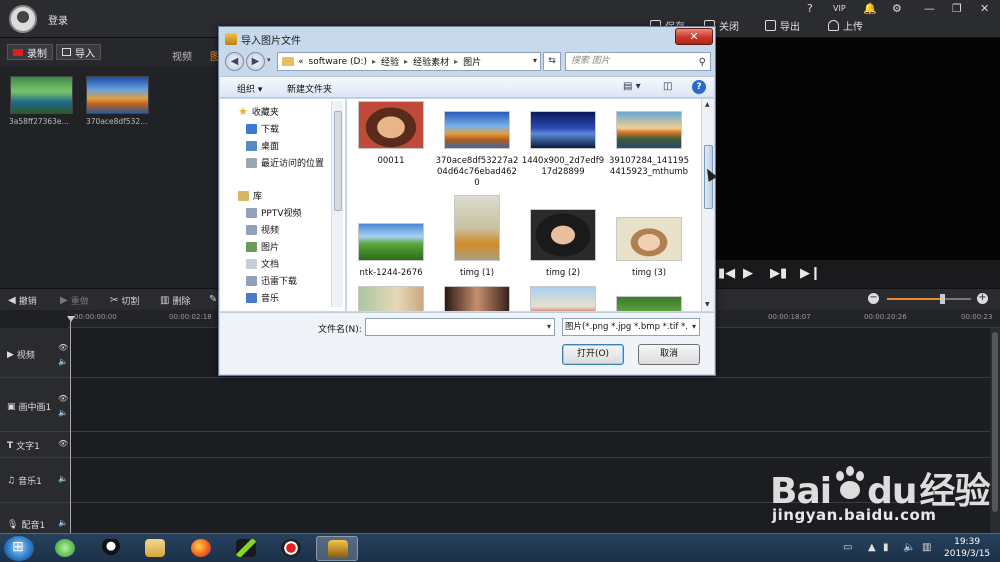  What do you see at coordinates (563, 167) in the screenshot?
I see `file-name: 1440x900_2d7edf917d28899` at bounding box center [563, 167].